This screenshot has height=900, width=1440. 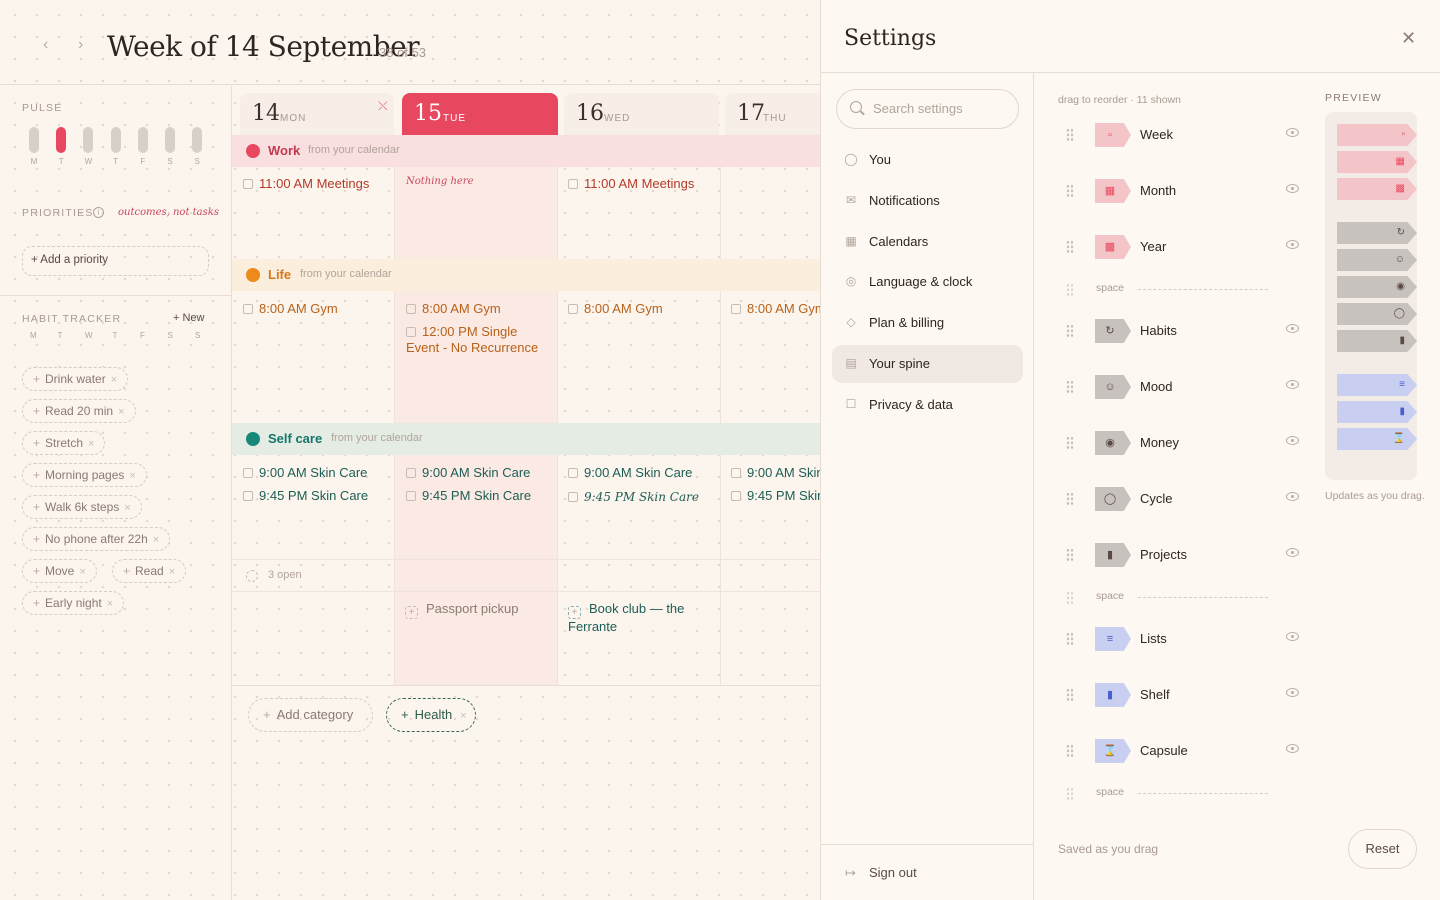 I want to click on add-priority-button: + Add a priority, so click(x=115, y=261).